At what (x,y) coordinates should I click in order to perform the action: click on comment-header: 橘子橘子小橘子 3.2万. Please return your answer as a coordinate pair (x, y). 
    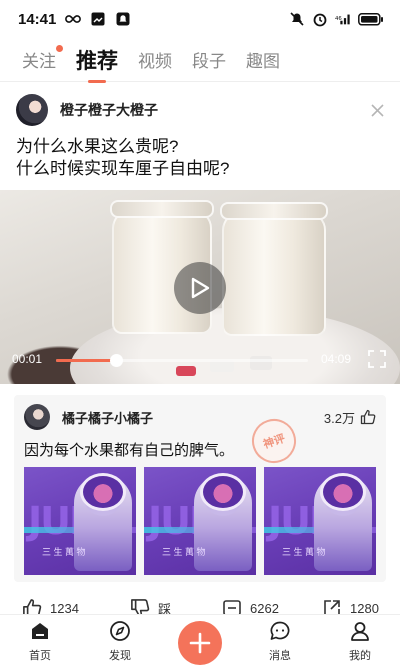
    Looking at the image, I should click on (200, 417).